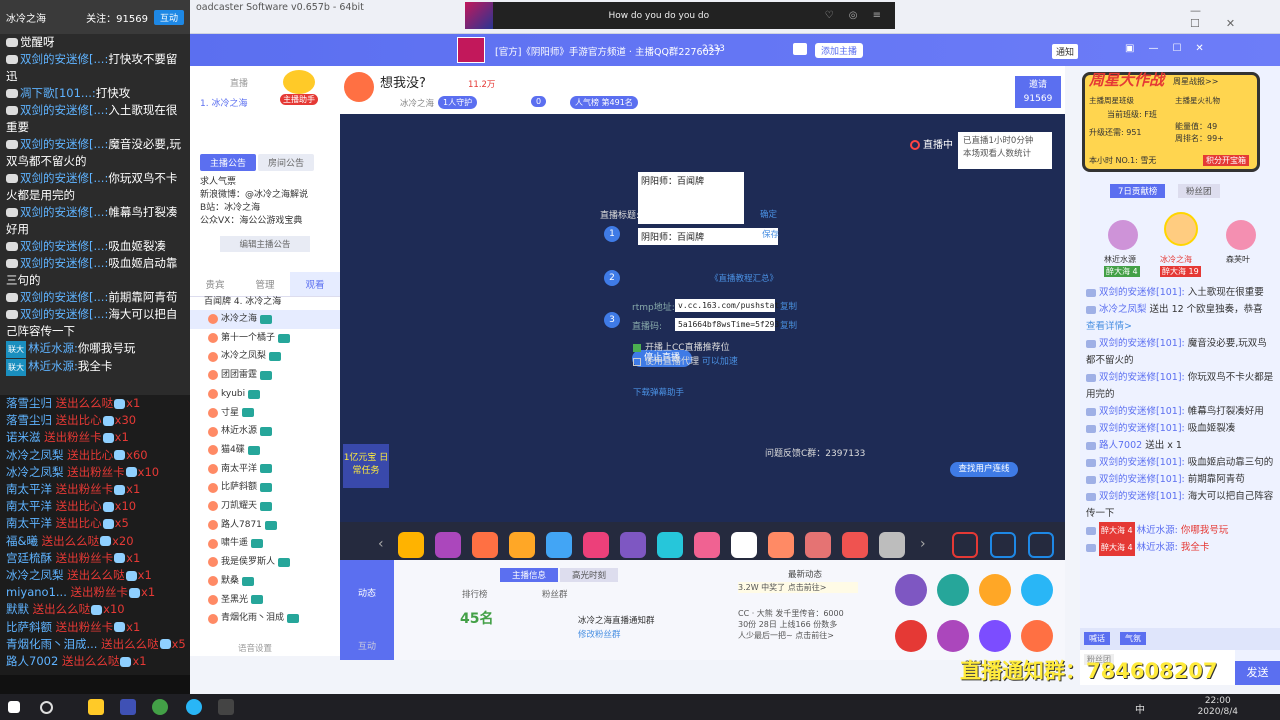 This screenshot has height=720, width=1280. What do you see at coordinates (1257, 673) in the screenshot?
I see `send-button: 发送` at bounding box center [1257, 673].